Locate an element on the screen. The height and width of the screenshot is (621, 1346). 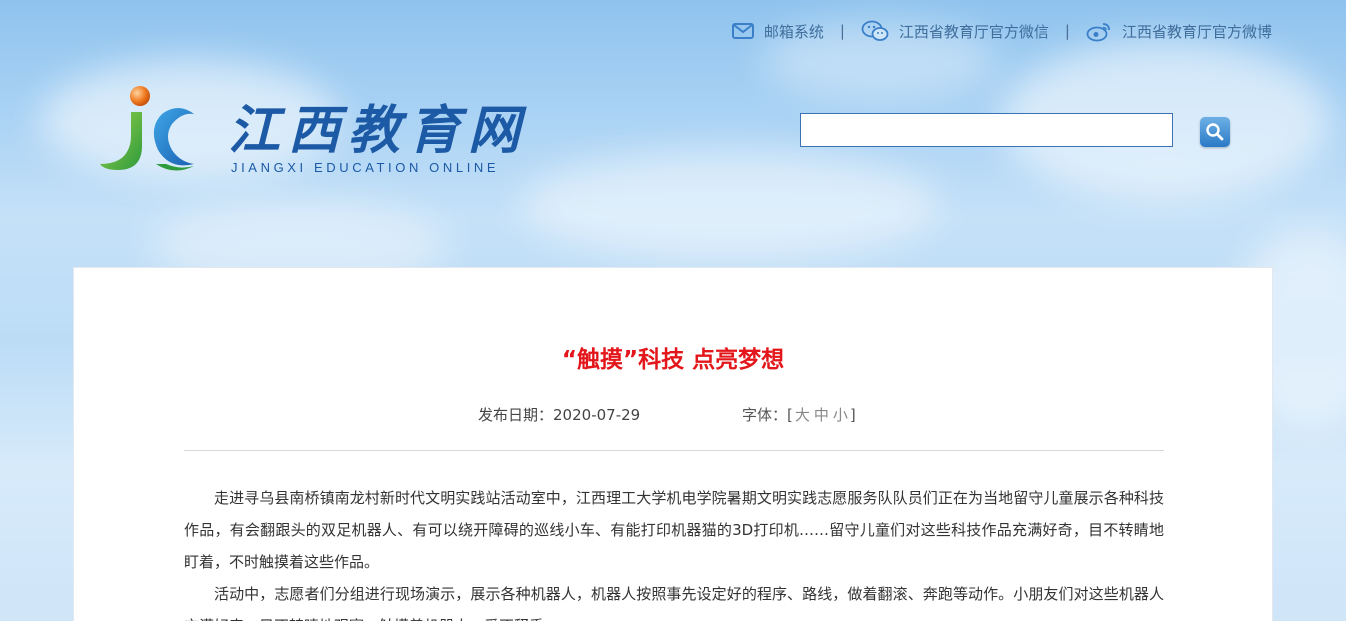
mail-link-label: 邮箱系统 is located at coordinates (793, 31).